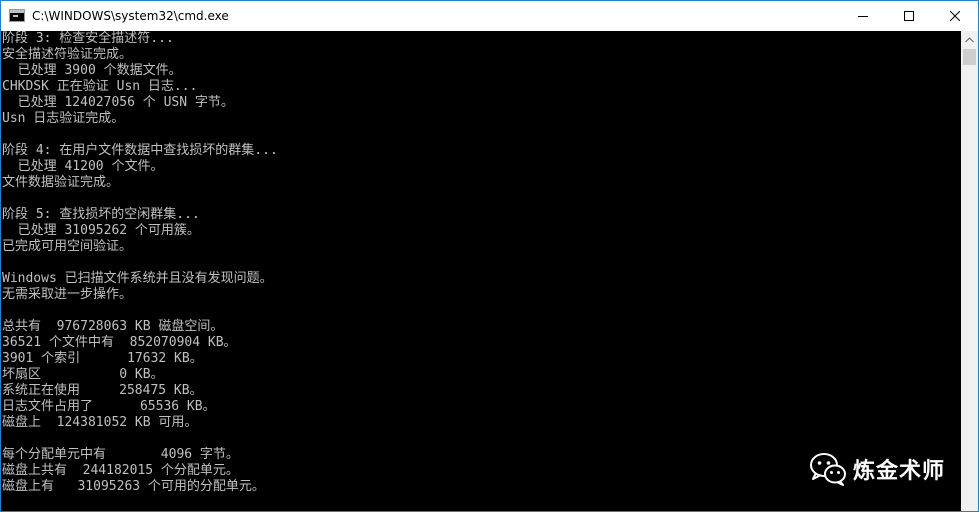  Describe the element at coordinates (102, 358) in the screenshot. I see `console-line: 3901 个索引 17632 KB。` at that location.